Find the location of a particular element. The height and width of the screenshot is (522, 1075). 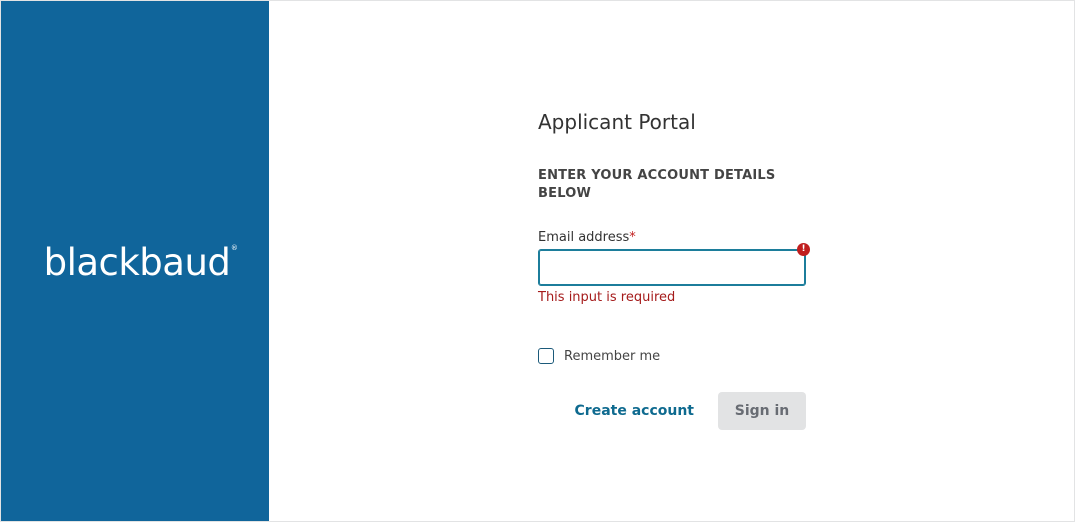

form-actions: Create account Sign in is located at coordinates (672, 411).